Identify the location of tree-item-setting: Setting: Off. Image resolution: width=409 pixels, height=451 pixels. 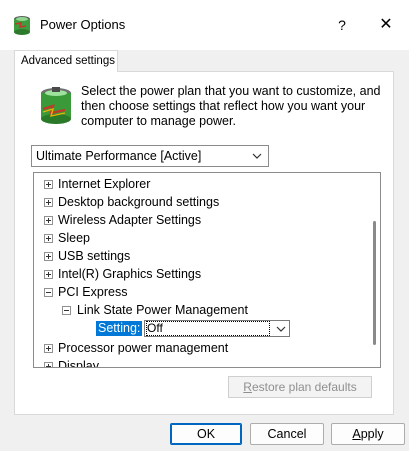
(202, 329).